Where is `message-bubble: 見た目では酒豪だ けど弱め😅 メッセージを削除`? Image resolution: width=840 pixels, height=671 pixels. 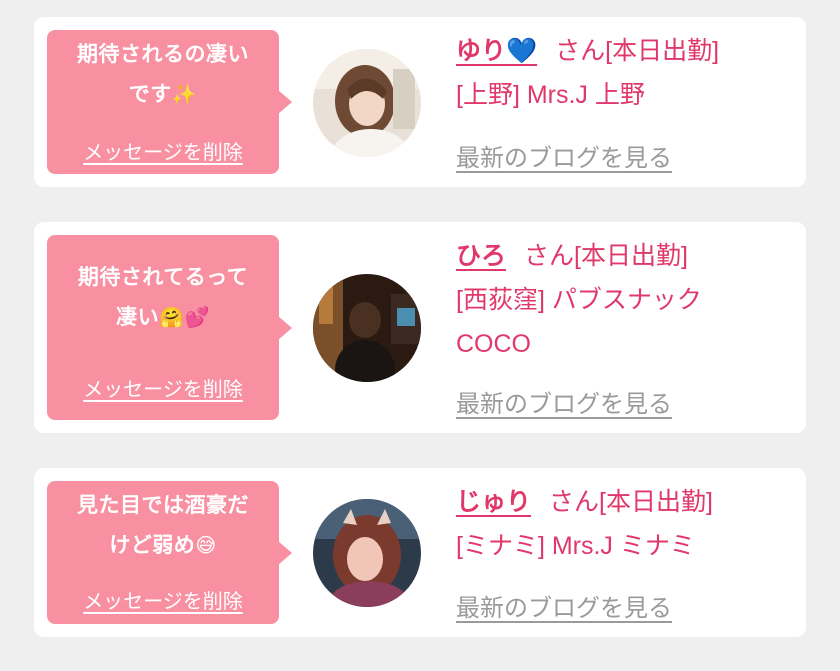 message-bubble: 見た目では酒豪だ けど弱め😅 メッセージを削除 is located at coordinates (169, 552).